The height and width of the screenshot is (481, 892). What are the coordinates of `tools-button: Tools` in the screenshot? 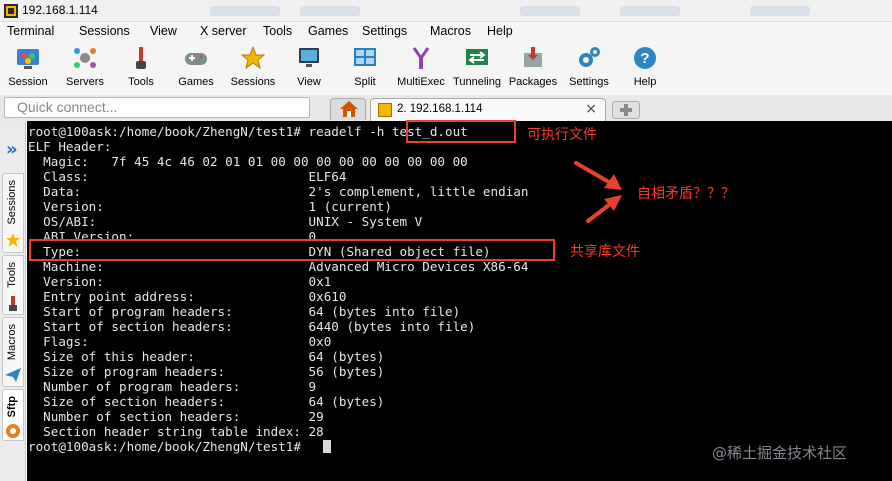 It's located at (141, 68).